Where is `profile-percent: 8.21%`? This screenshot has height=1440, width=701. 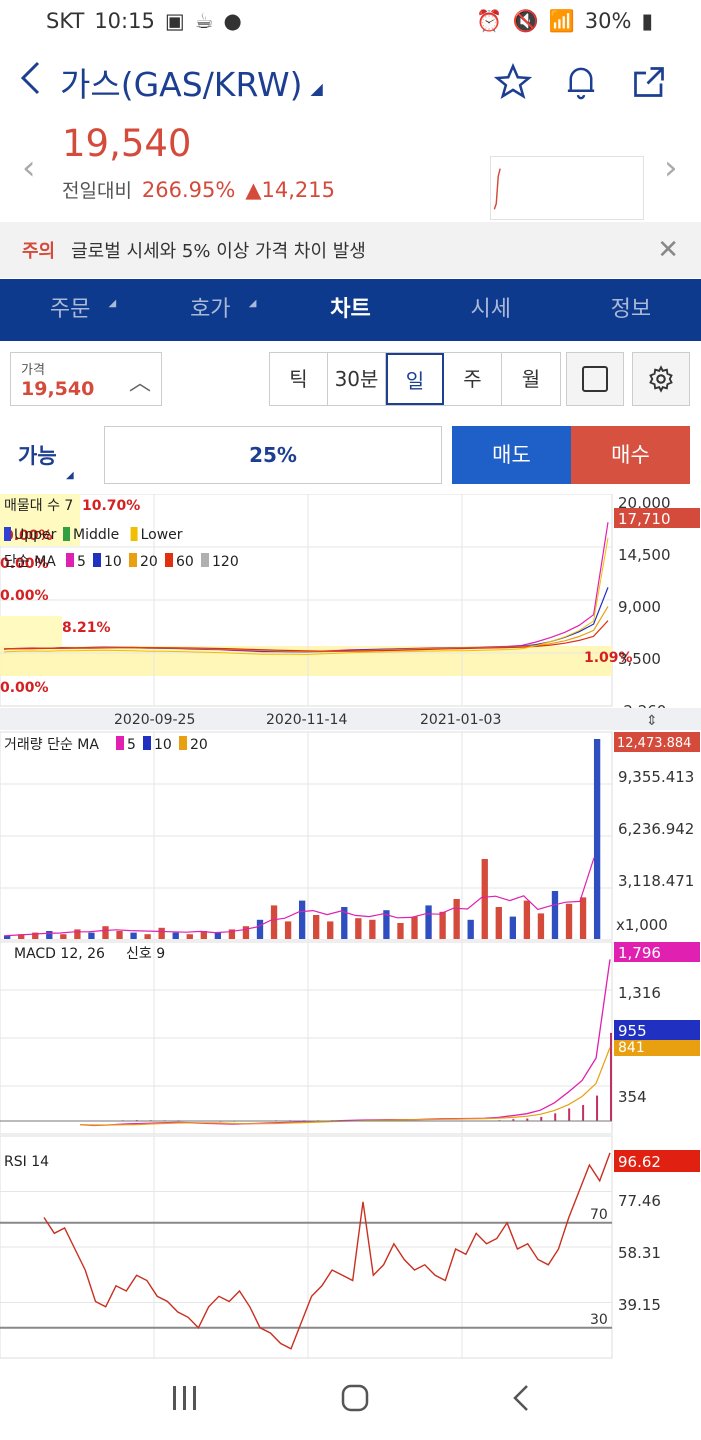
profile-percent: 8.21% is located at coordinates (86, 628).